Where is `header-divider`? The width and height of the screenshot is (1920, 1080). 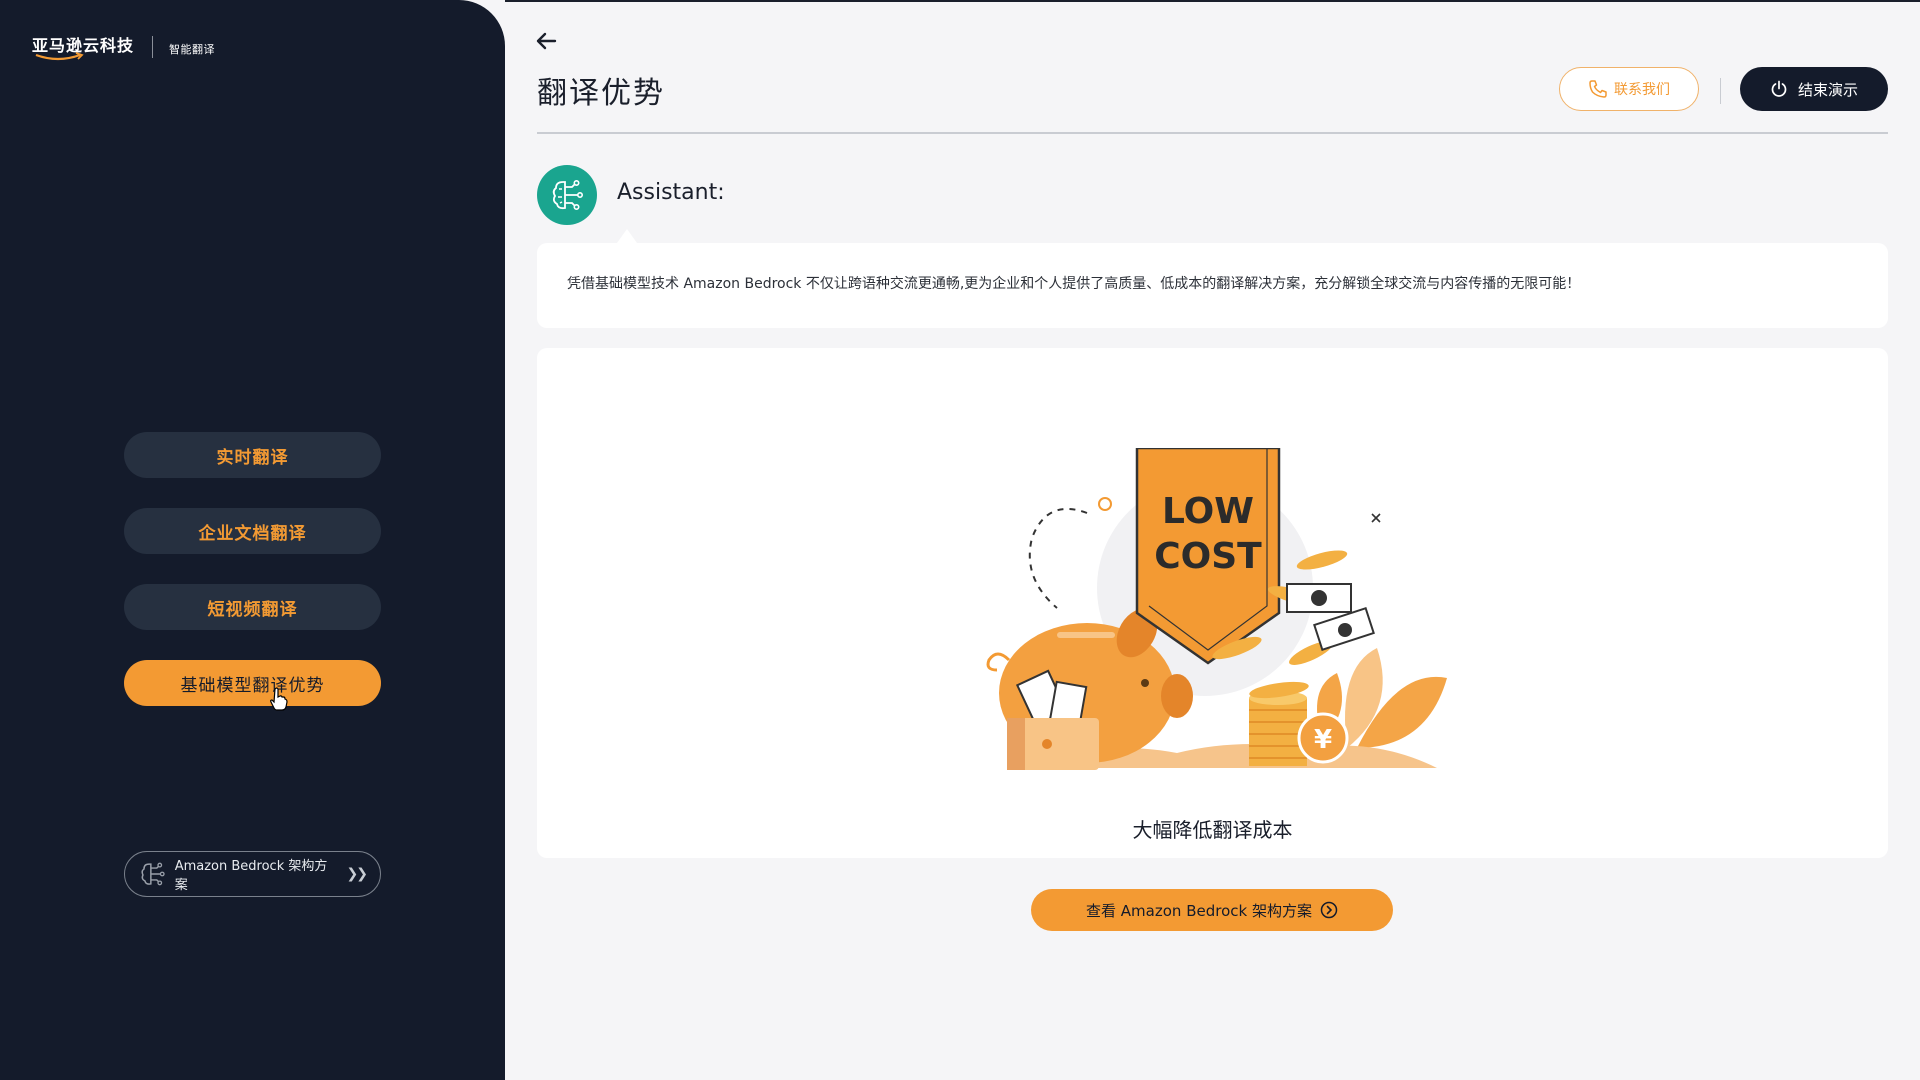 header-divider is located at coordinates (1212, 133).